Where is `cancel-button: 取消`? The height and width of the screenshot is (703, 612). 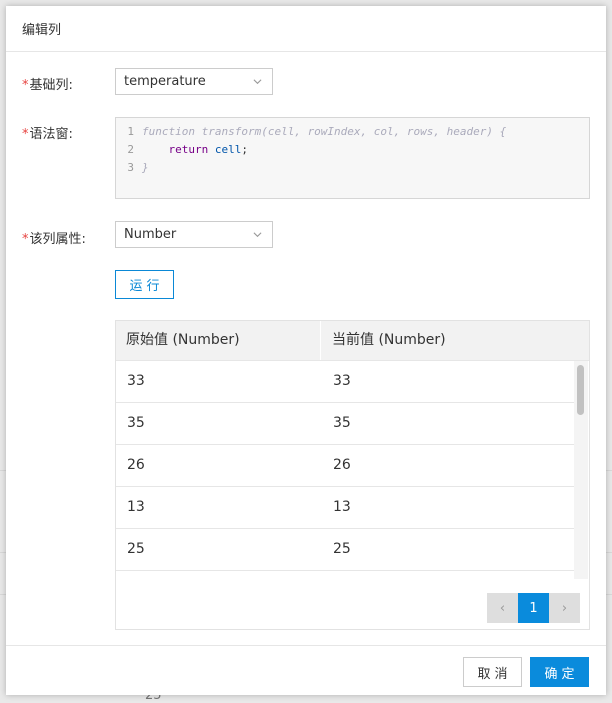
cancel-button: 取消 is located at coordinates (492, 672).